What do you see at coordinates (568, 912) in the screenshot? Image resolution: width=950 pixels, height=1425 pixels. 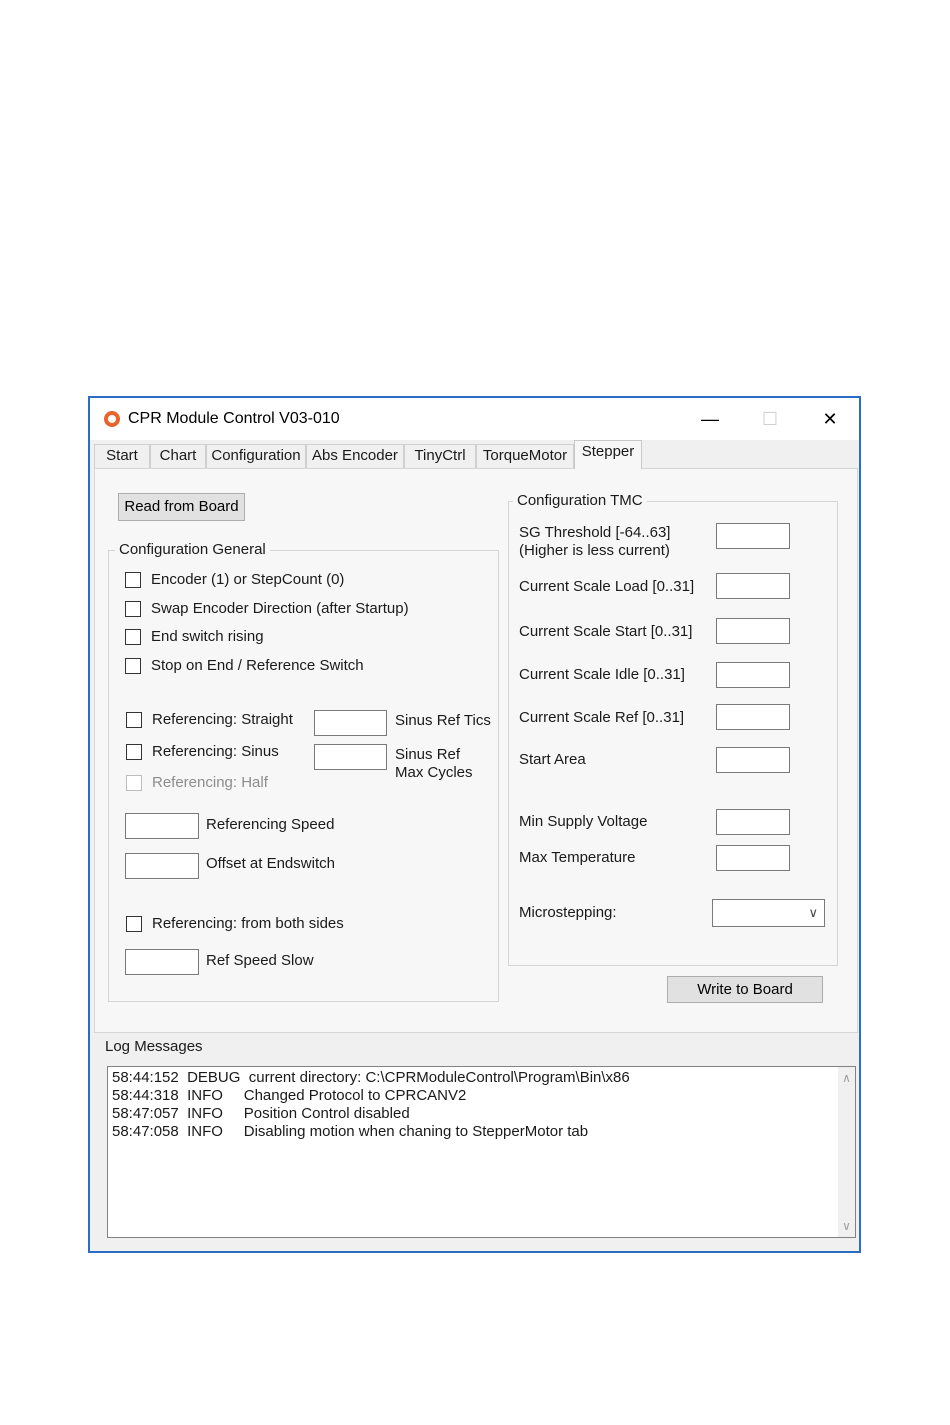 I see `microstepping-label: Microstepping:` at bounding box center [568, 912].